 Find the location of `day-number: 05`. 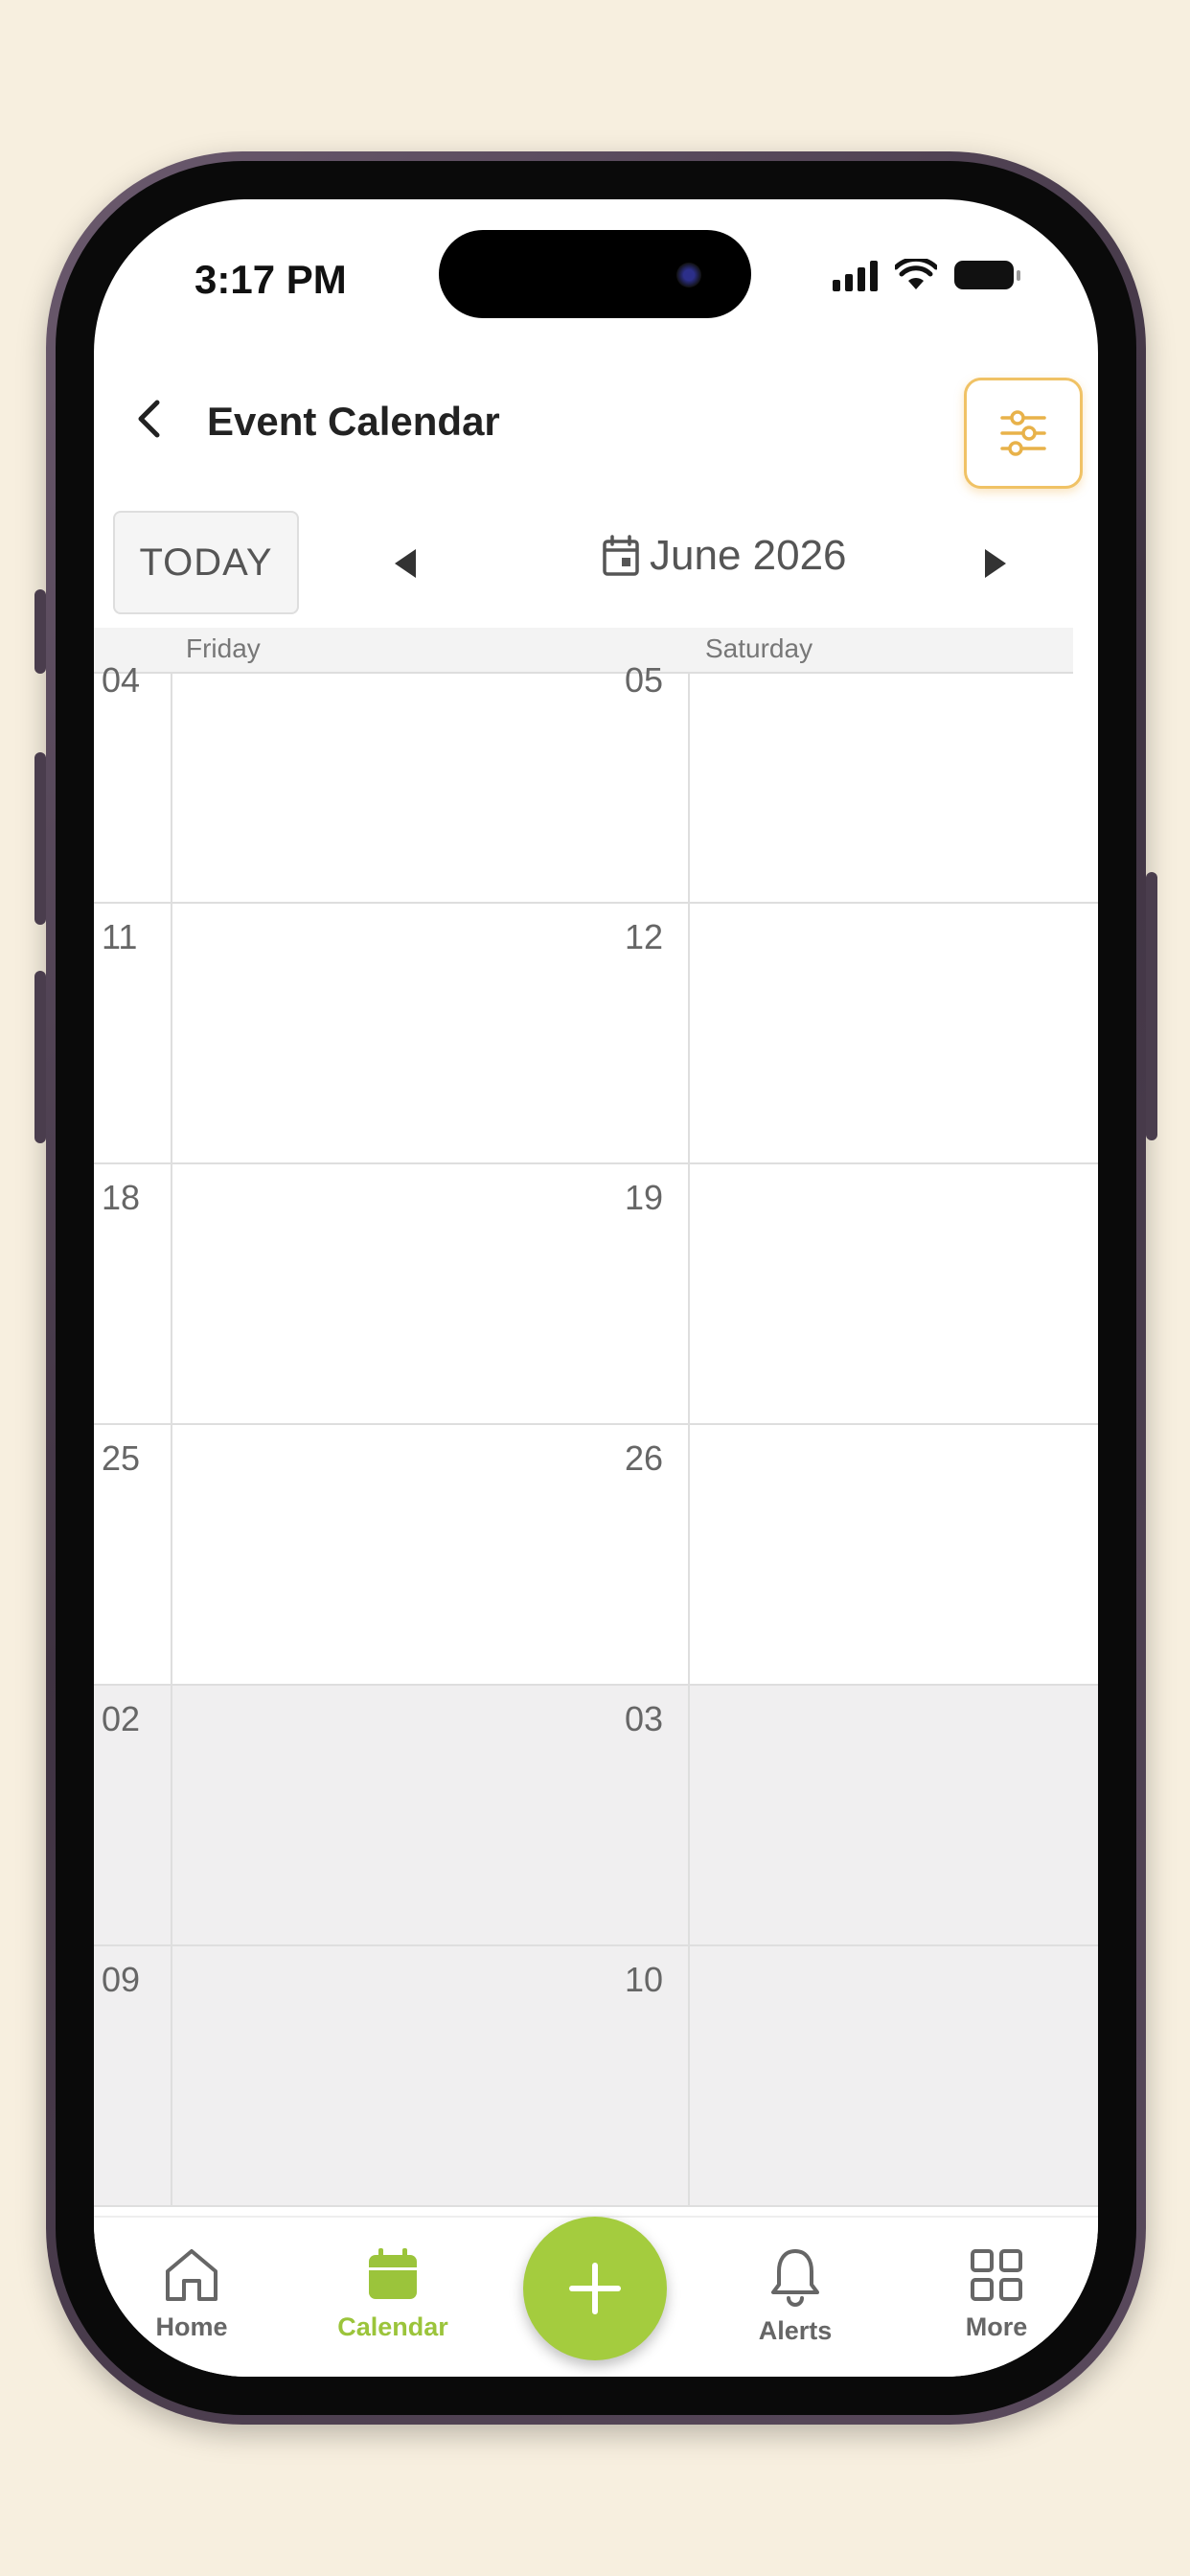

day-number: 05 is located at coordinates (643, 680).